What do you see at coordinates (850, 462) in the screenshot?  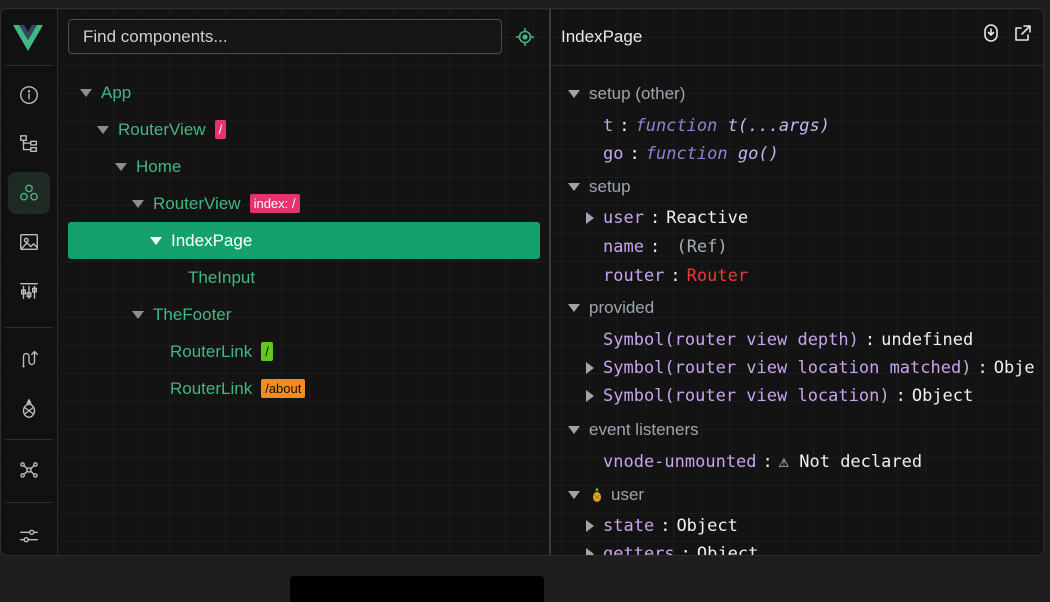 I see `prop-value: ⚠ Not declared` at bounding box center [850, 462].